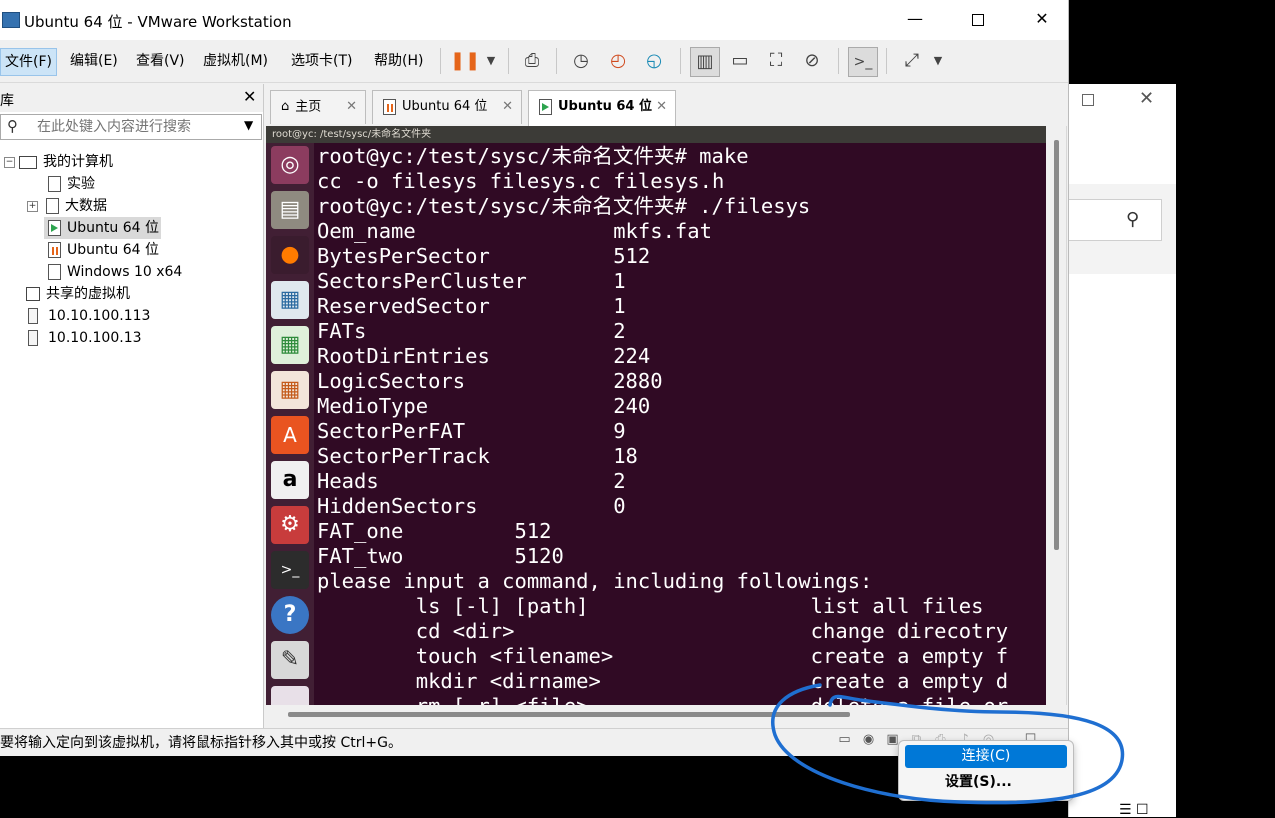  Describe the element at coordinates (863, 62) in the screenshot. I see `console-view-icon: >_` at that location.